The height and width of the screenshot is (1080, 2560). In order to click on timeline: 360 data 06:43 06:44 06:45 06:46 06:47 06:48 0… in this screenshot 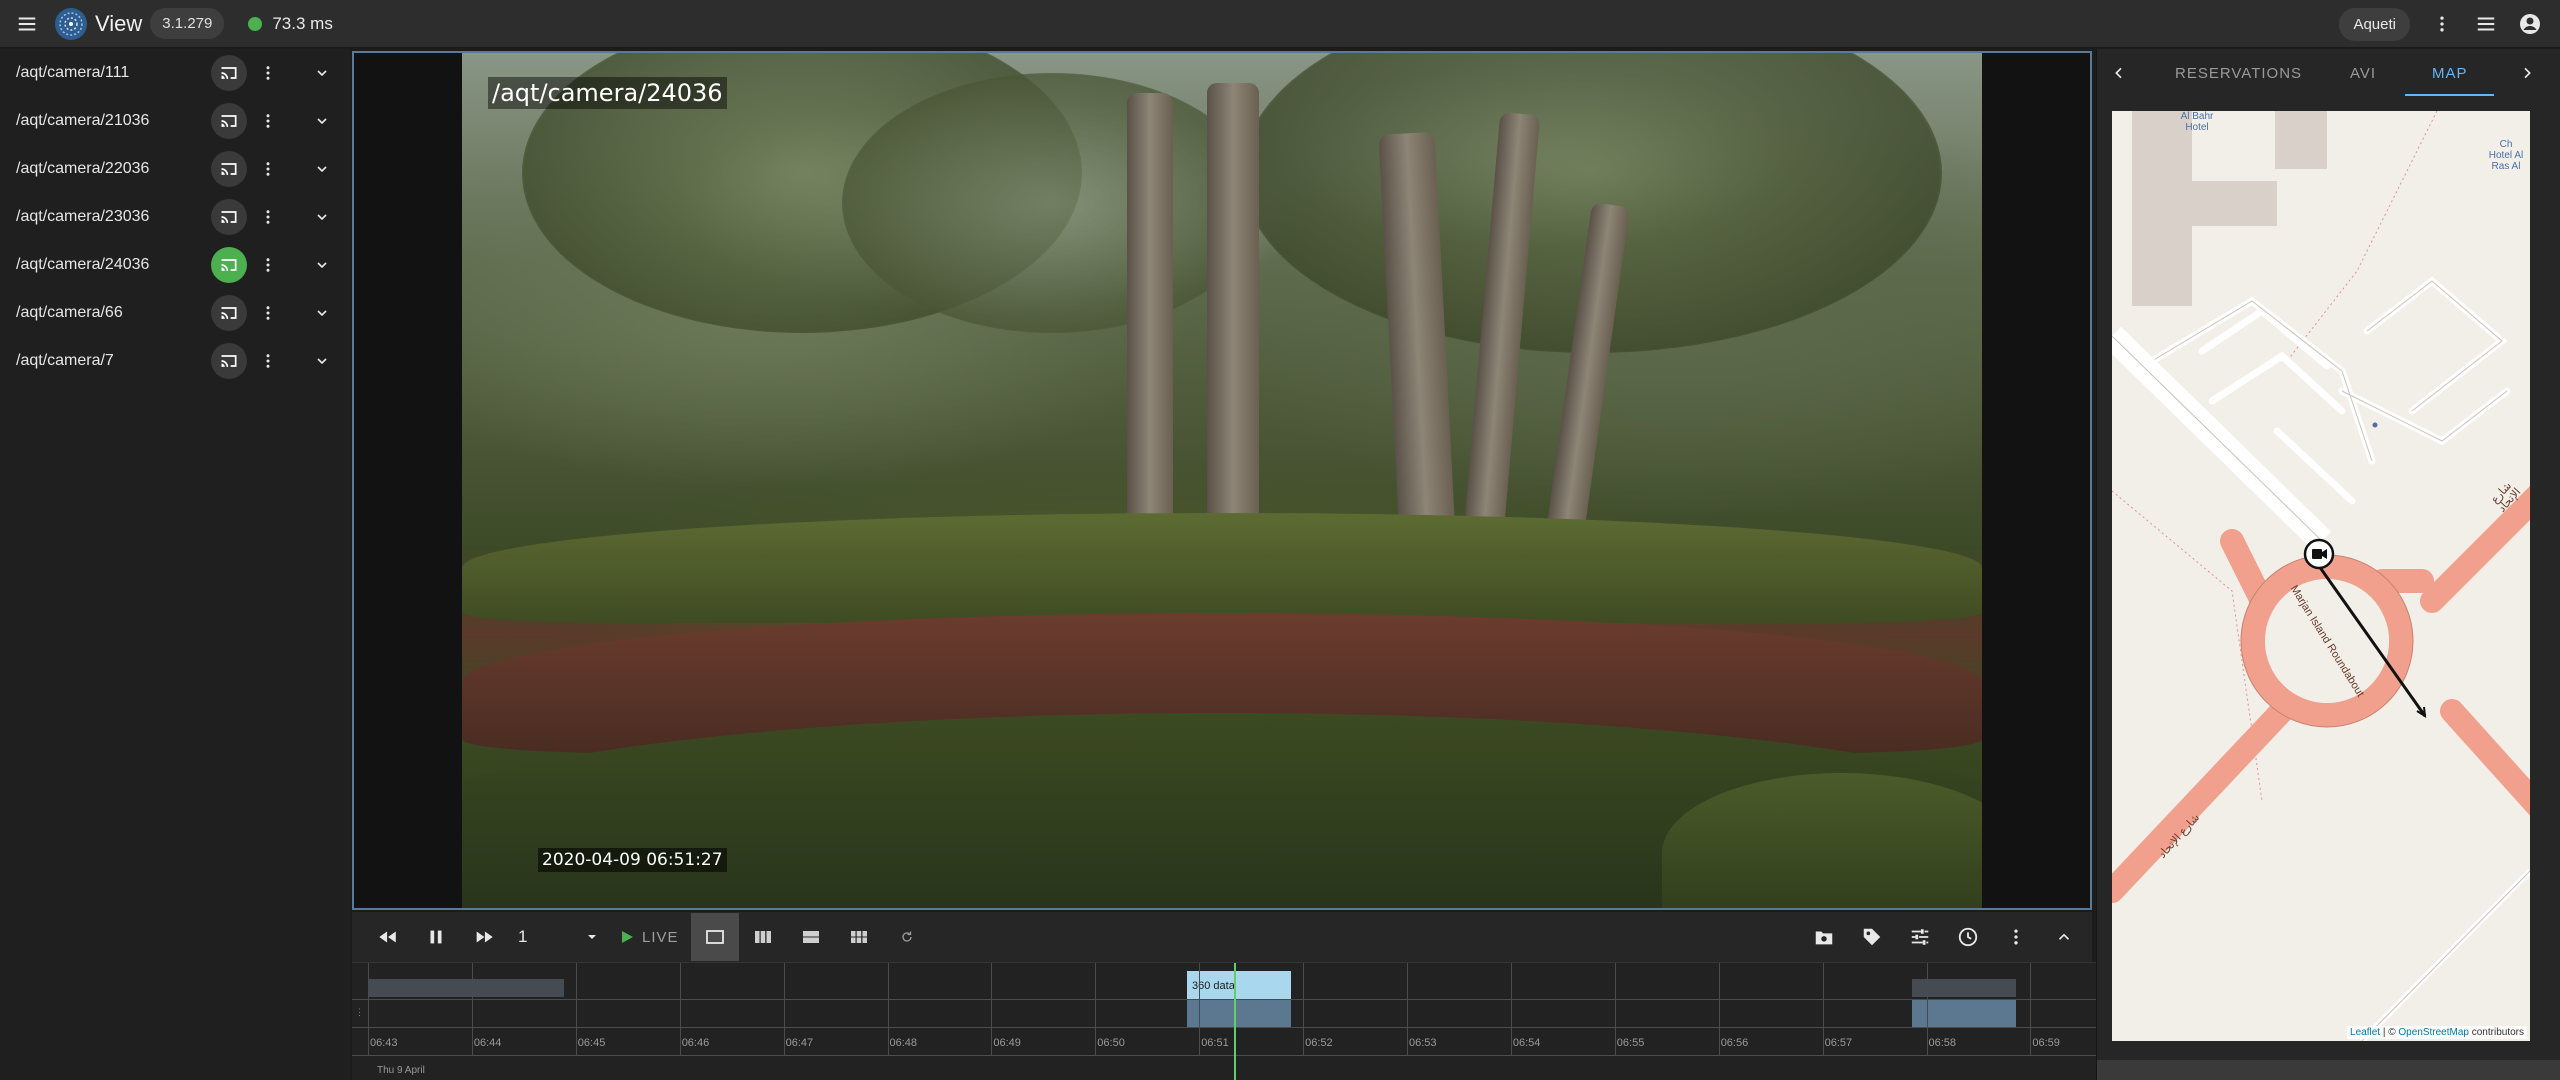, I will do `click(1224, 1021)`.